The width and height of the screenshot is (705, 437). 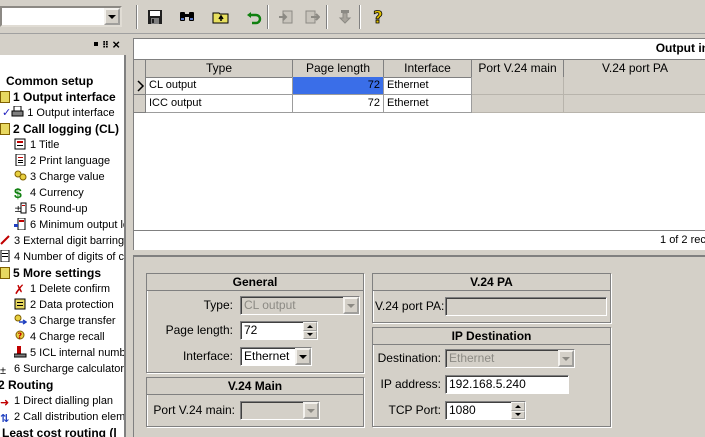 What do you see at coordinates (105, 45) in the screenshot?
I see `dock-icon: ⠿` at bounding box center [105, 45].